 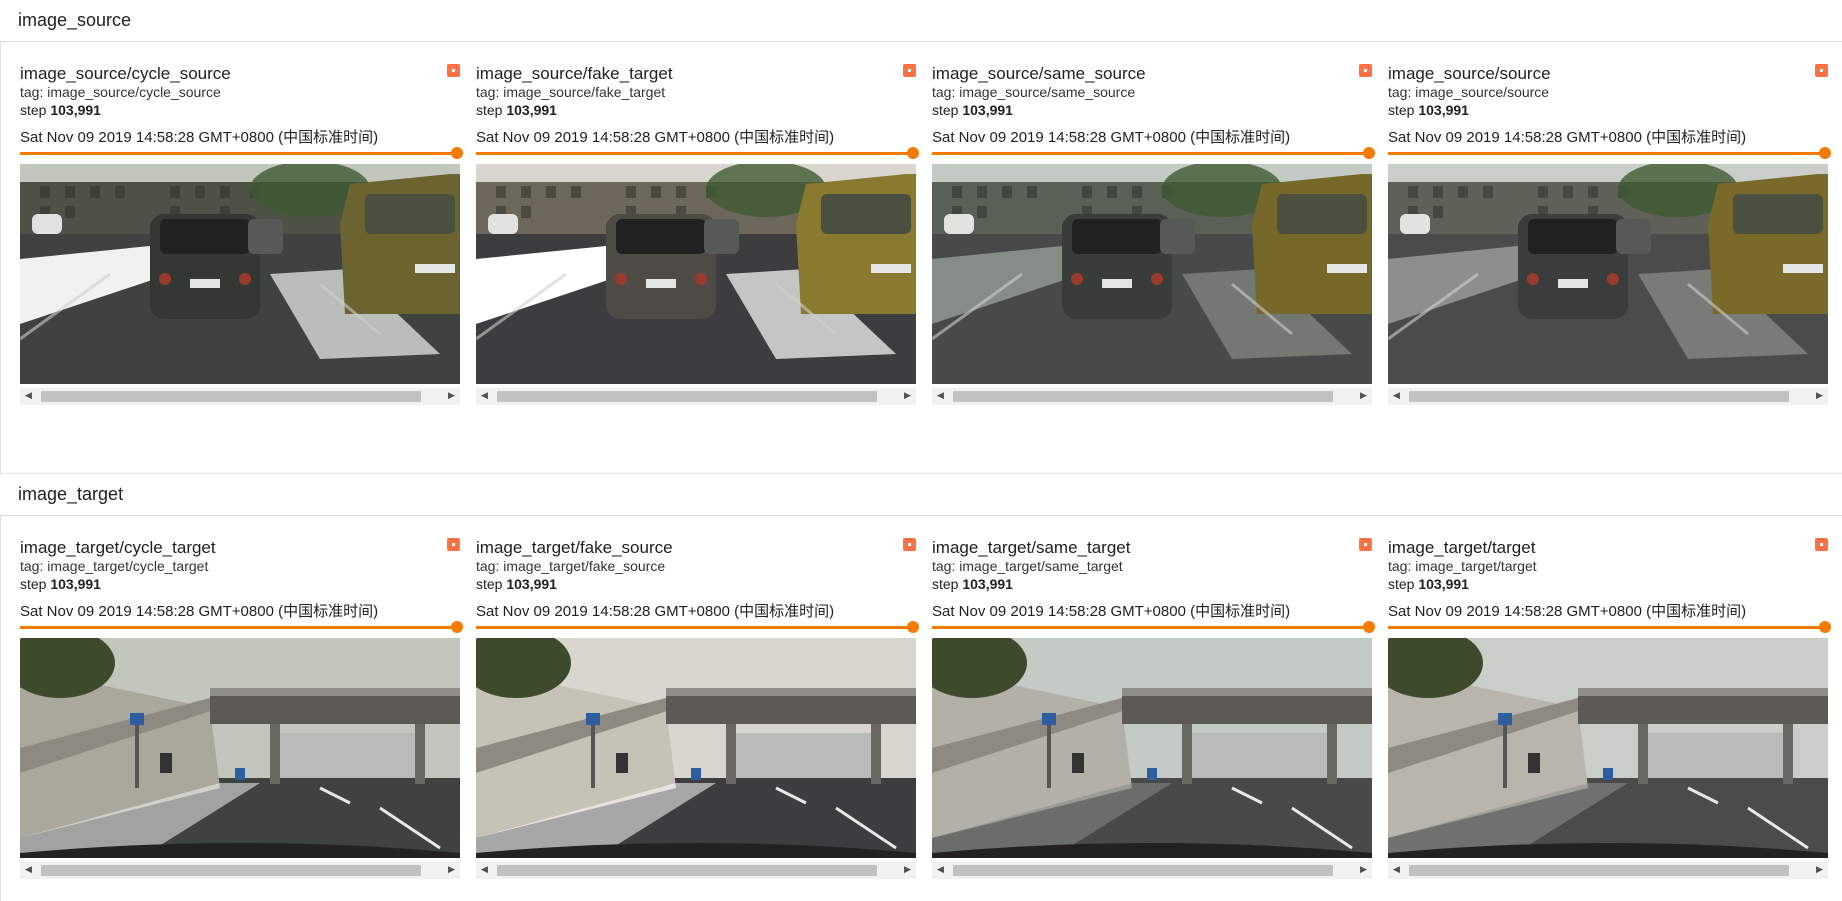 I want to click on section-title: image_source, so click(x=75, y=20).